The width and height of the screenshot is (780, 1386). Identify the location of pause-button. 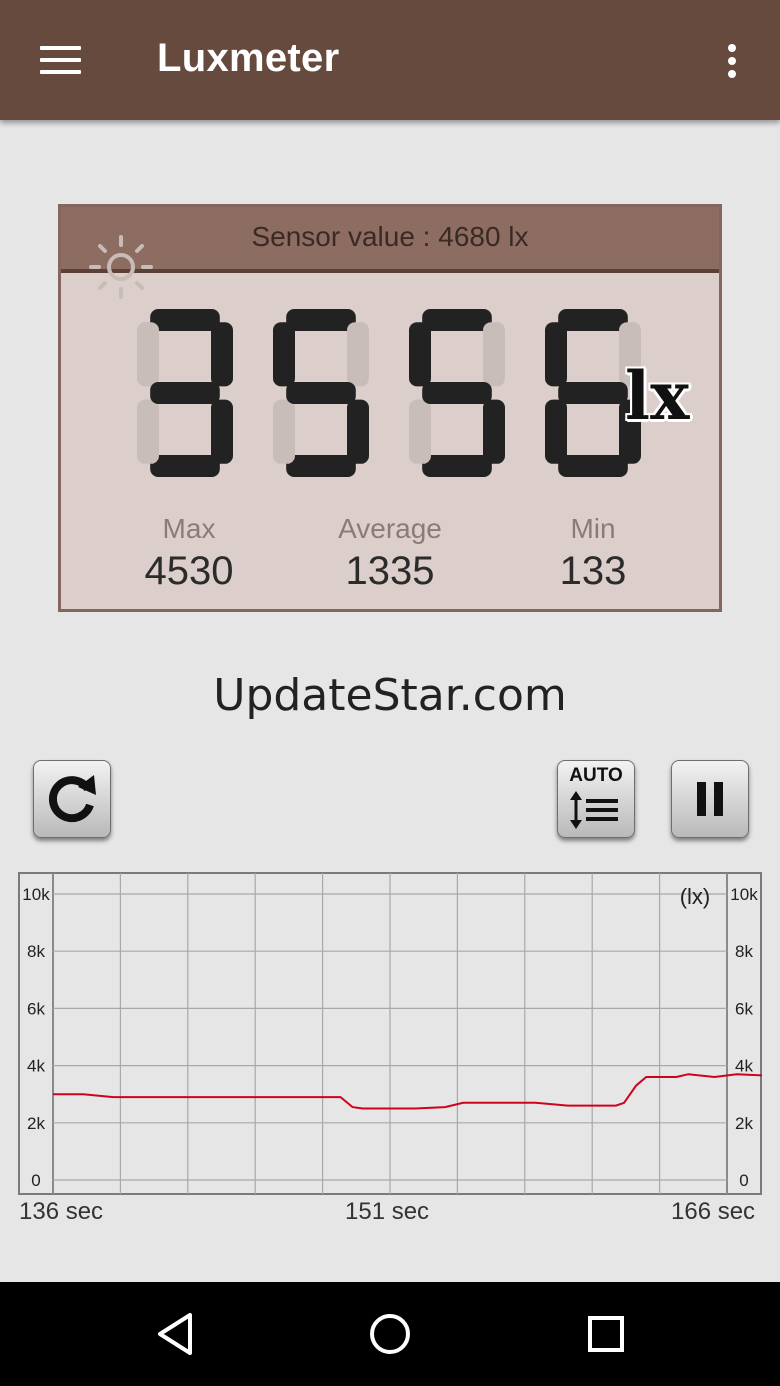
(710, 799).